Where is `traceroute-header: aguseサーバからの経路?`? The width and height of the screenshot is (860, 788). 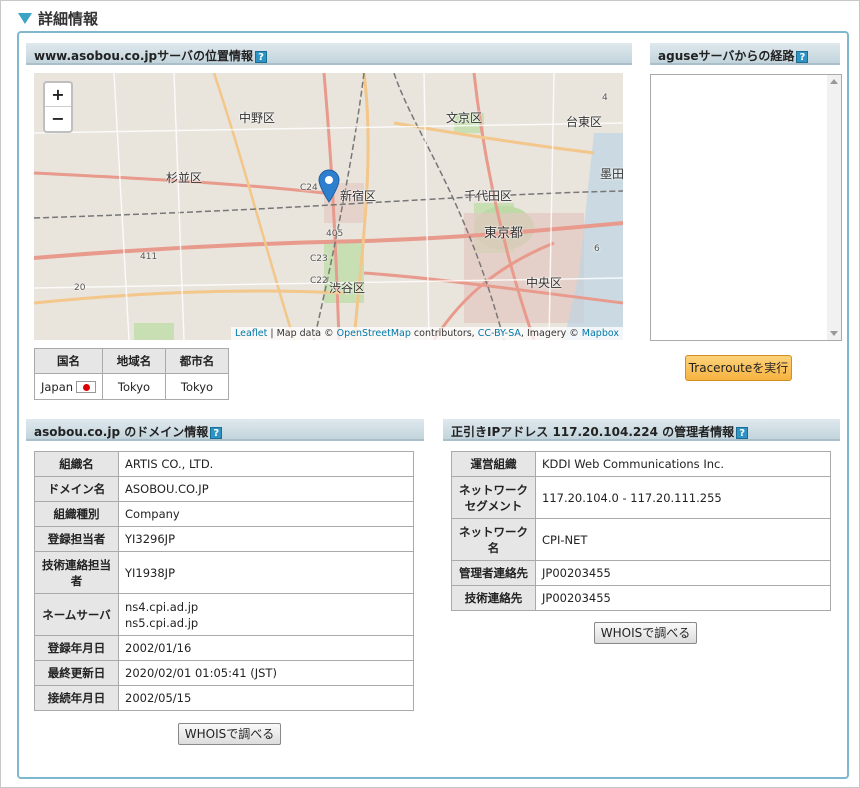 traceroute-header: aguseサーバからの経路? is located at coordinates (745, 54).